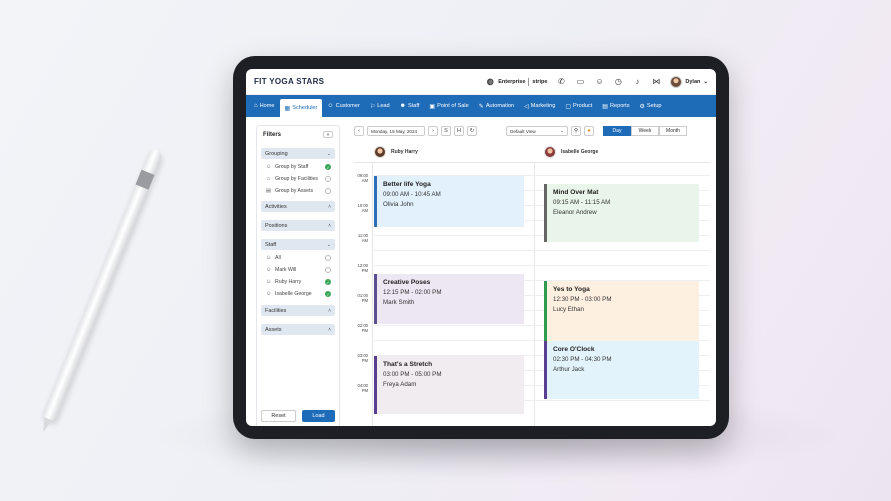 The width and height of the screenshot is (891, 501). Describe the element at coordinates (433, 131) in the screenshot. I see `next-day-button: ›` at that location.